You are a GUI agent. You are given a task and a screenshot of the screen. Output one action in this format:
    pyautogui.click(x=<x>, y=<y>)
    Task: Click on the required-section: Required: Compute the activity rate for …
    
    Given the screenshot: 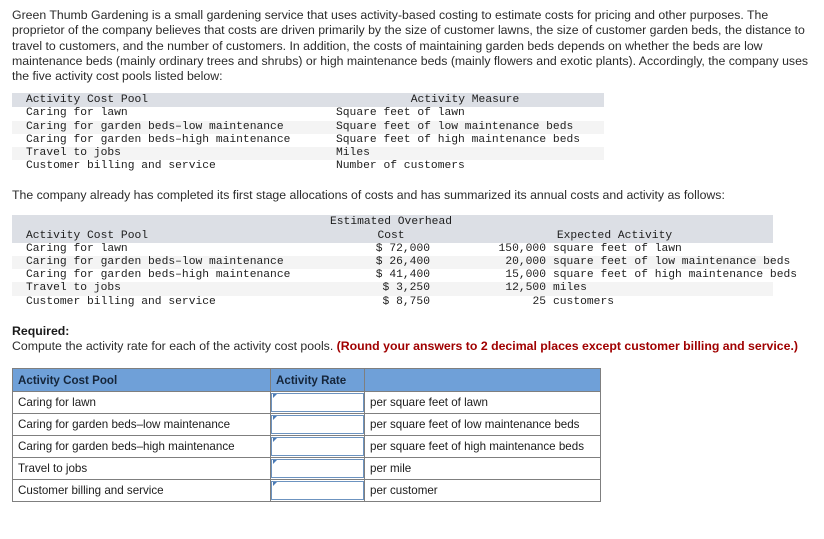 What is the action you would take?
    pyautogui.click(x=407, y=339)
    